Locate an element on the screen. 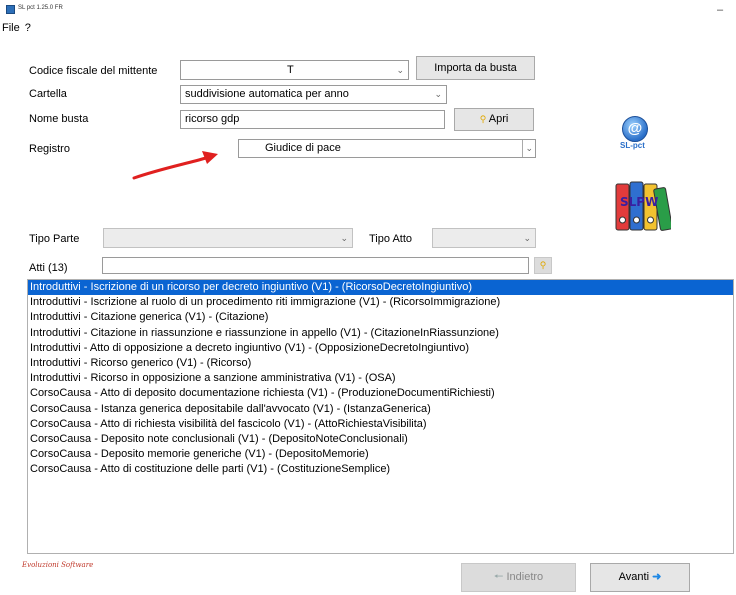  avanti-label: Avanti is located at coordinates (634, 577).